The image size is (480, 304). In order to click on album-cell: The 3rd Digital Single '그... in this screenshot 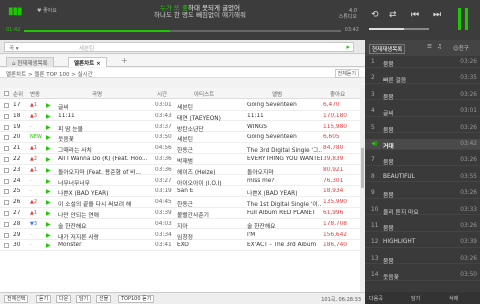, I will do `click(284, 149)`.